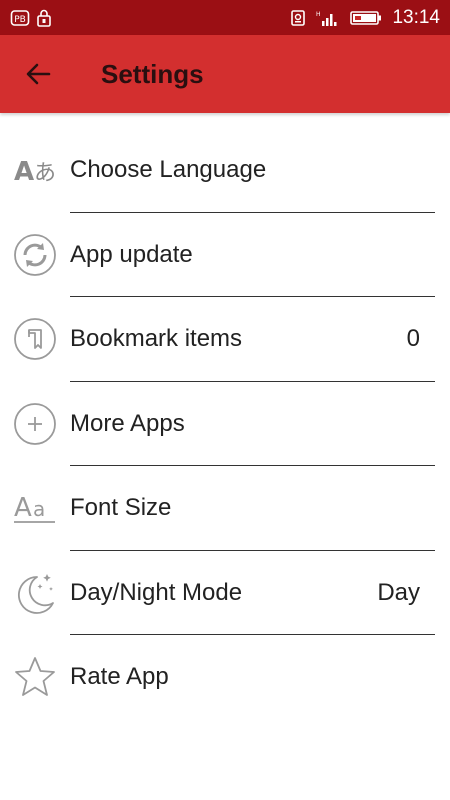  Describe the element at coordinates (416, 17) in the screenshot. I see `status-time: 13:14` at that location.